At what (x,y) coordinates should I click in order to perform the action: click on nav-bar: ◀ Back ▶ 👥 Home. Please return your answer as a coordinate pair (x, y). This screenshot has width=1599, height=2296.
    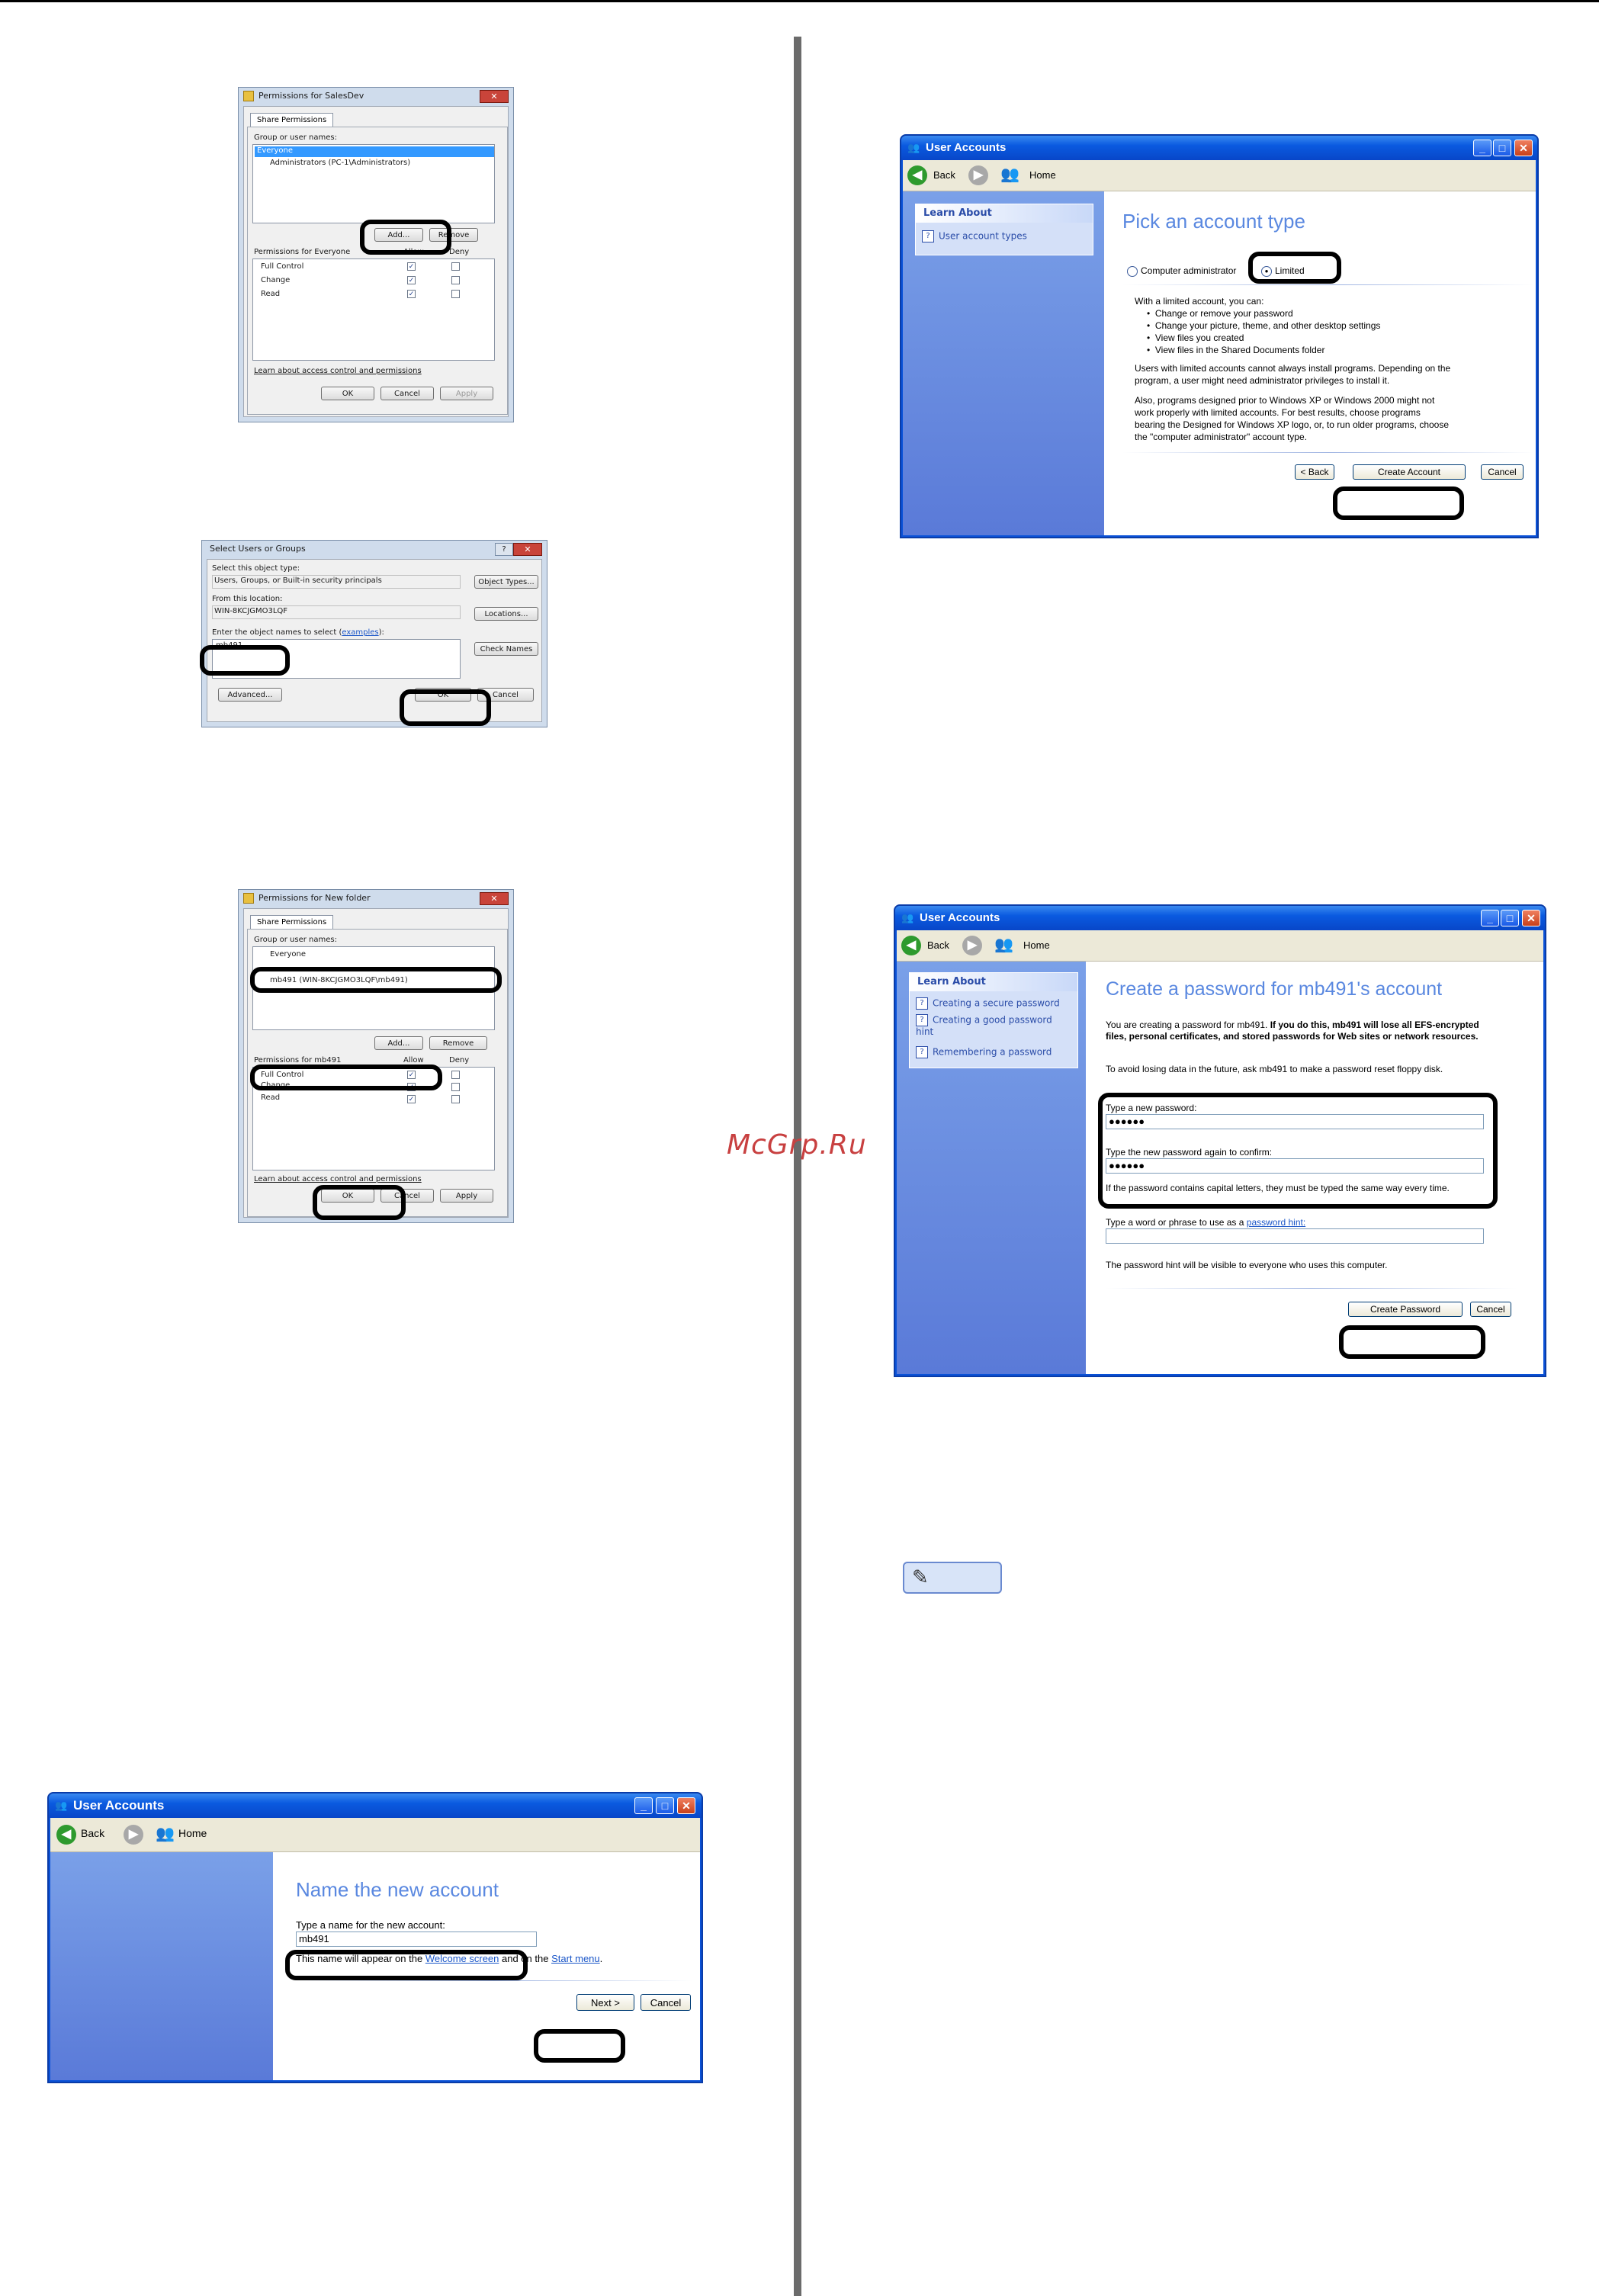
    Looking at the image, I should click on (375, 1835).